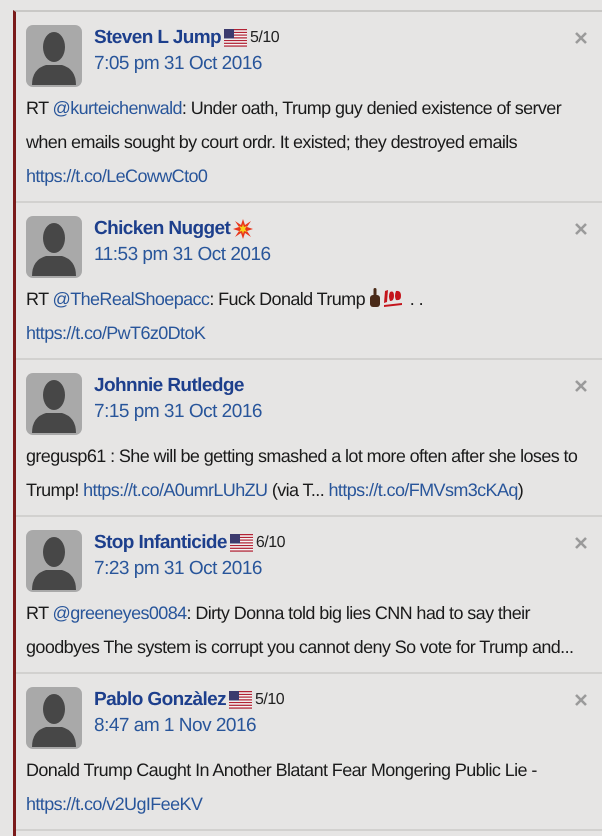 This screenshot has height=836, width=602. I want to click on hundred-icon, so click(393, 298).